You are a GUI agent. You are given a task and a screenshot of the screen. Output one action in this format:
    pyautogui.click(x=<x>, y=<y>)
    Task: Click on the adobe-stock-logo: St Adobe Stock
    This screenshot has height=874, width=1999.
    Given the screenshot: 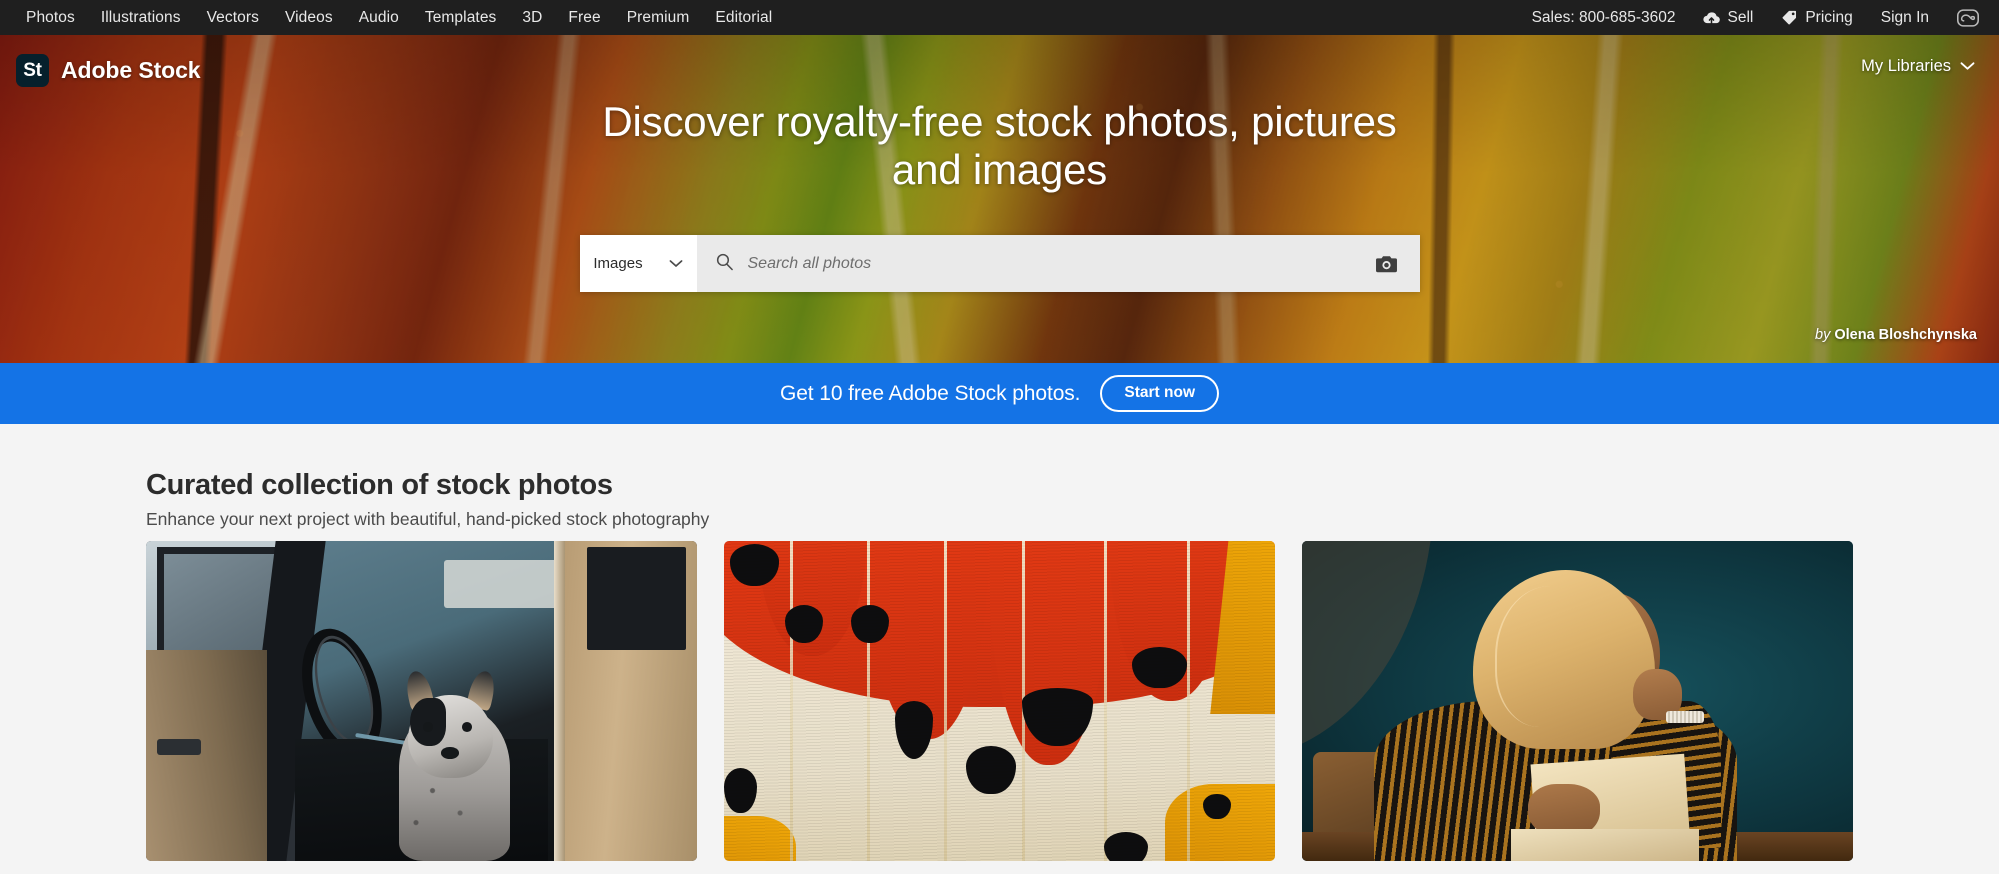 What is the action you would take?
    pyautogui.click(x=108, y=70)
    